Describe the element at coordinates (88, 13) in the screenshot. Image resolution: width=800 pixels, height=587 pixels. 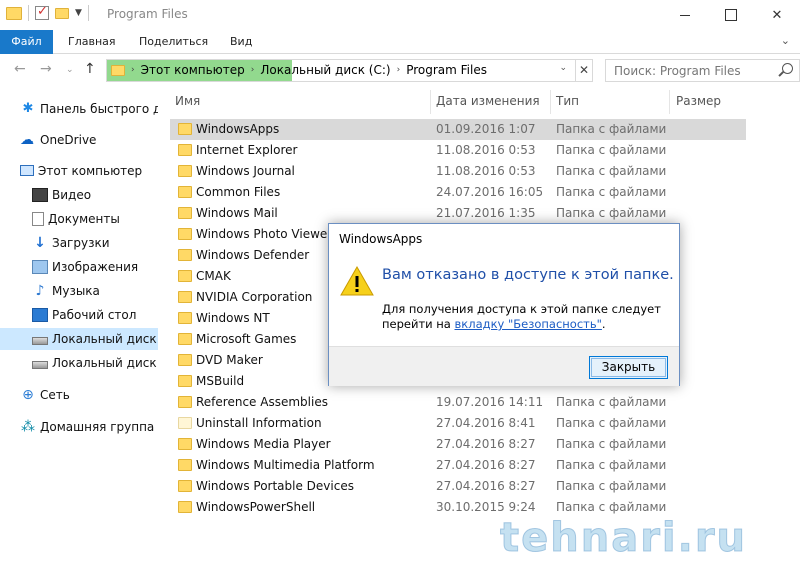
I see `toolbar-divider` at that location.